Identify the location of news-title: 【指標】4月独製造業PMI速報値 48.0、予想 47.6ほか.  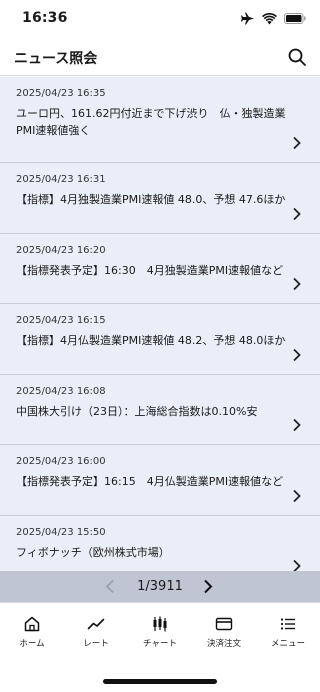
(151, 199).